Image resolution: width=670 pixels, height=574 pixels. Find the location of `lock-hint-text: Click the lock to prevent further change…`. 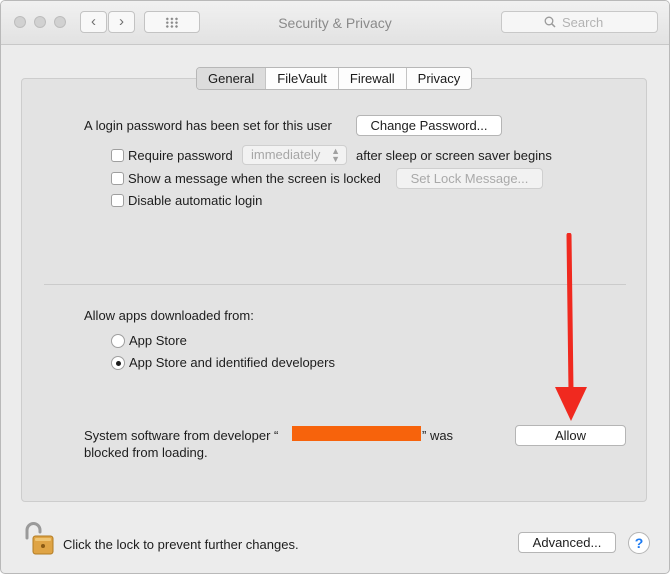

lock-hint-text: Click the lock to prevent further change… is located at coordinates (181, 544).